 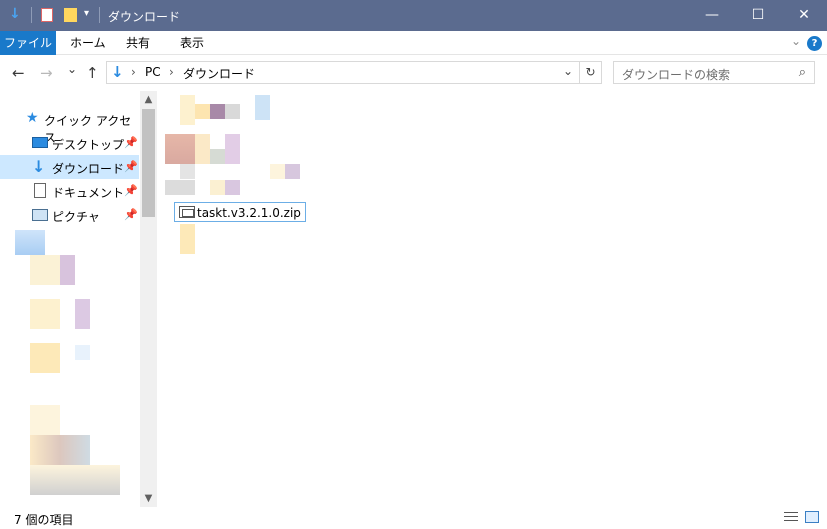 What do you see at coordinates (413, 518) in the screenshot?
I see `status-bar: 7 個の項目` at bounding box center [413, 518].